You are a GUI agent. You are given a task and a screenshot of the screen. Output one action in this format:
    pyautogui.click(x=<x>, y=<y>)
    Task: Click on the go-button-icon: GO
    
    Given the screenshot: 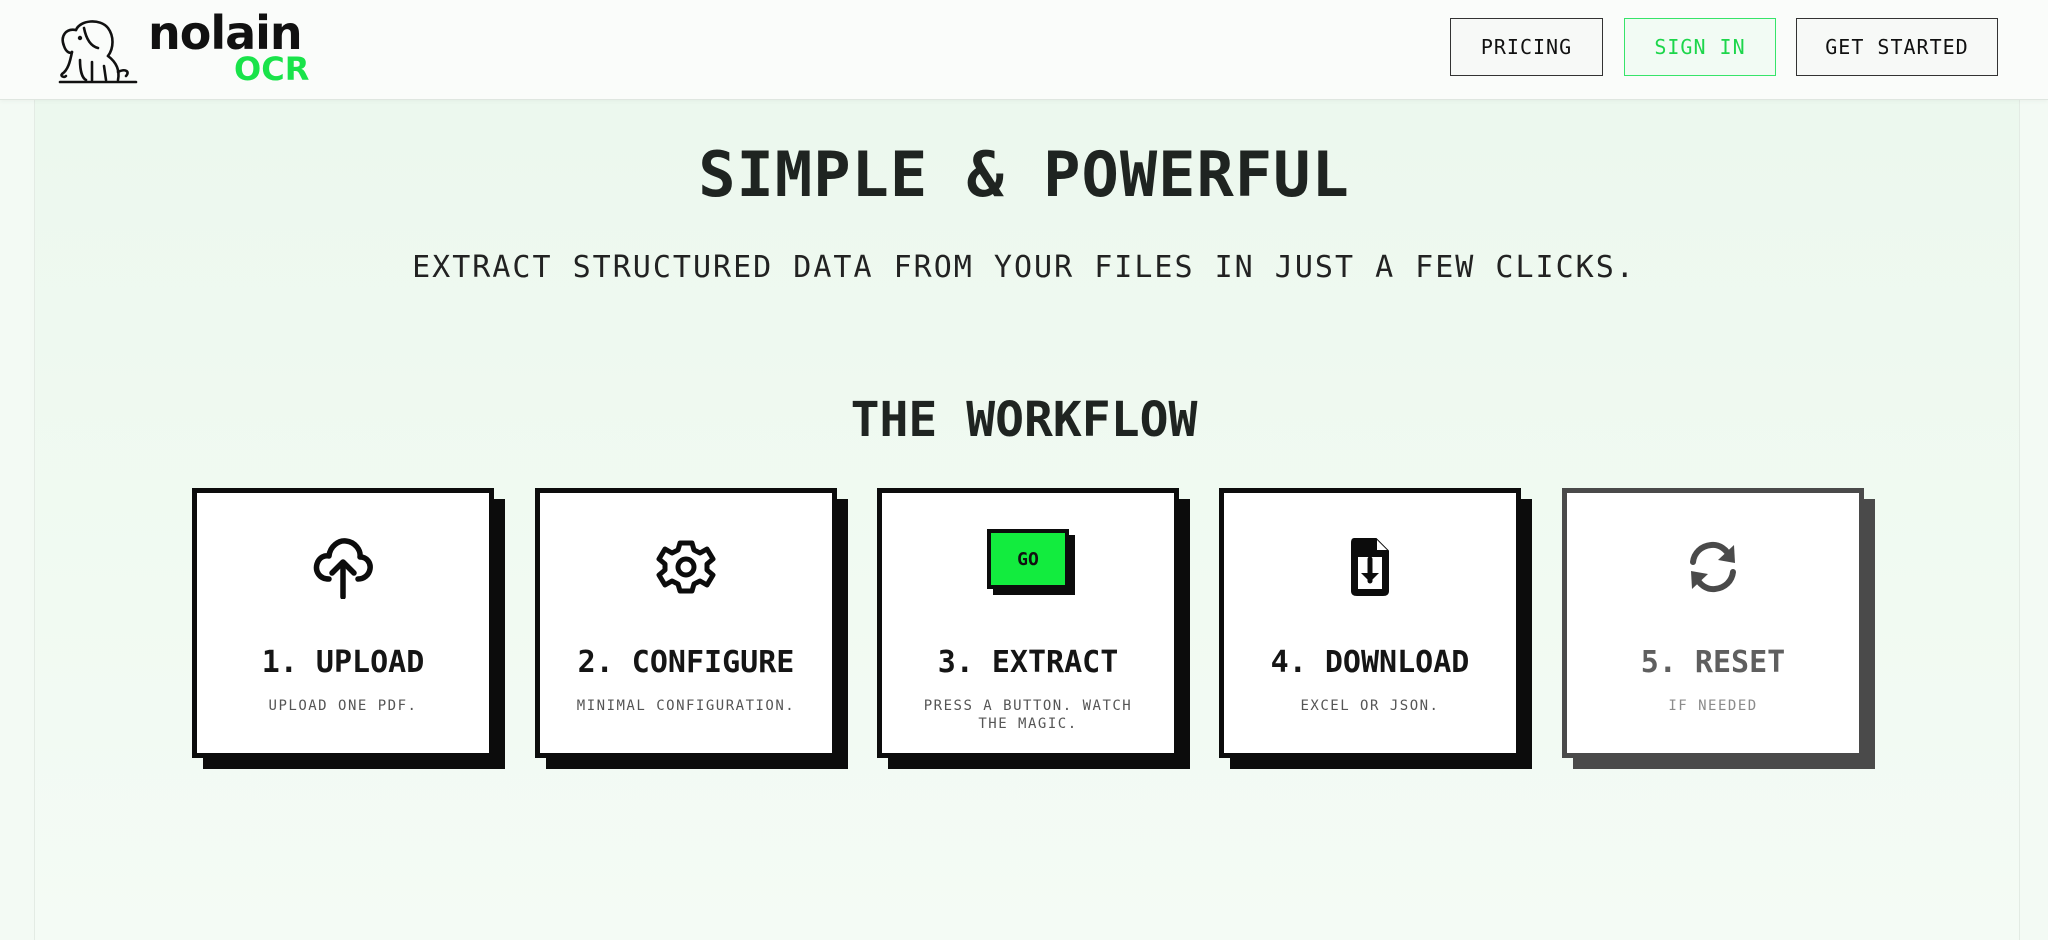 What is the action you would take?
    pyautogui.click(x=1028, y=559)
    